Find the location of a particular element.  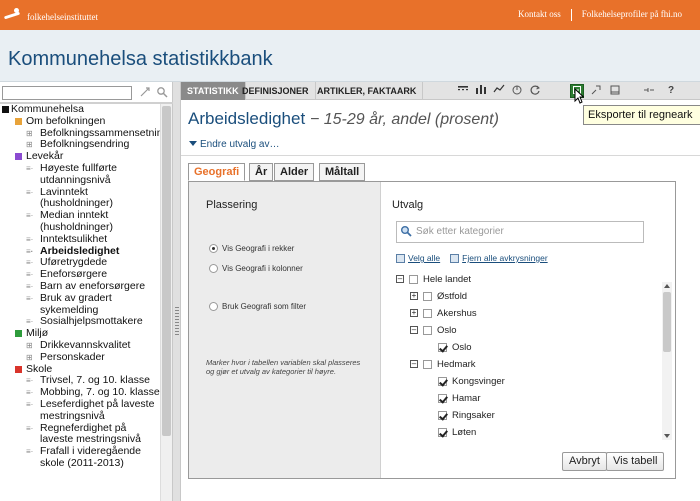

category-row: – Oslo is located at coordinates (433, 330).